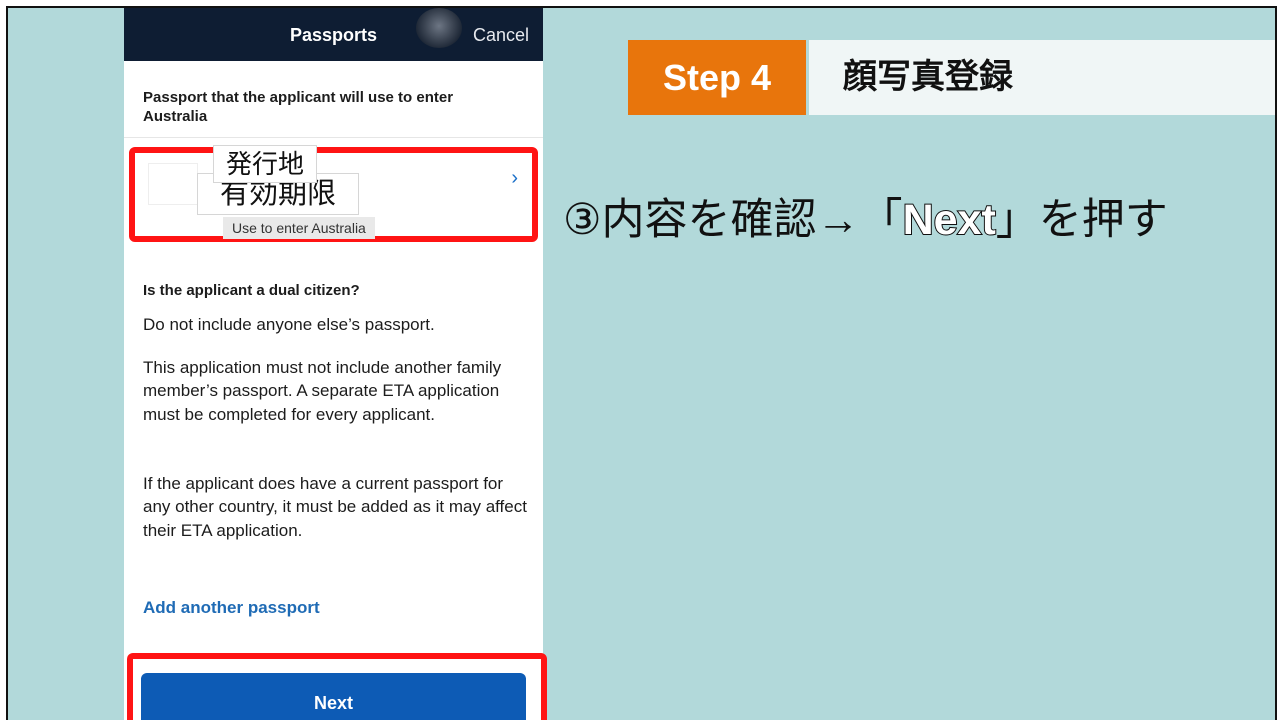 The height and width of the screenshot is (720, 1283). What do you see at coordinates (1081, 220) in the screenshot?
I see `instruction-suffix: 」を押す` at bounding box center [1081, 220].